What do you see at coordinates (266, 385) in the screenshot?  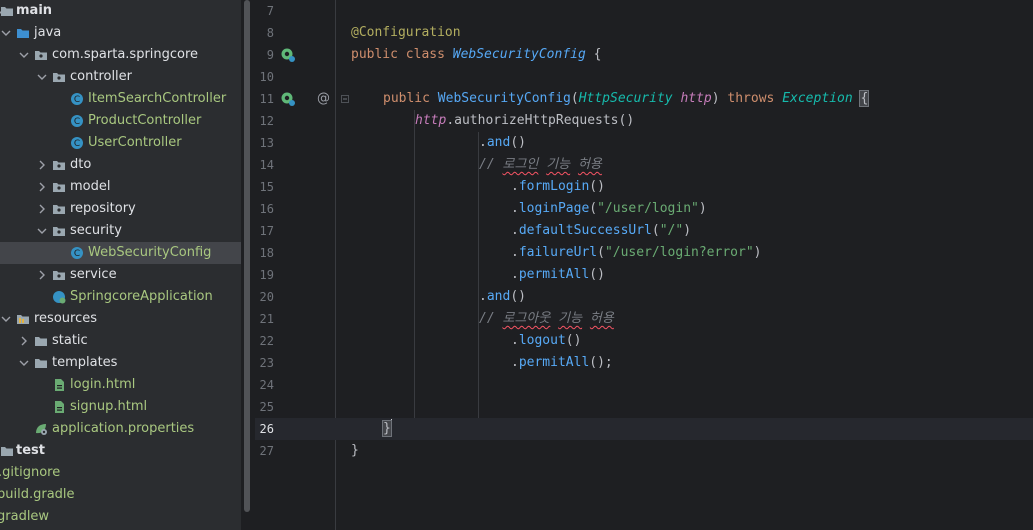 I see `line-number: 24` at bounding box center [266, 385].